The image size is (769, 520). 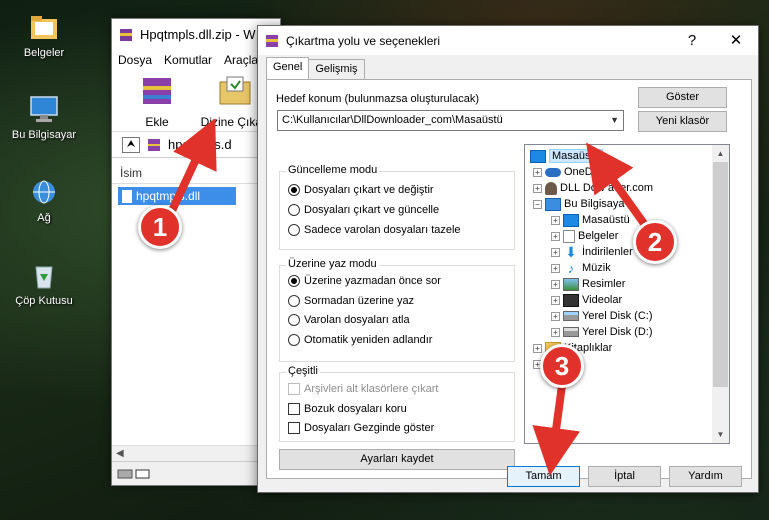 I want to click on step-badge-1: 1, so click(x=160, y=227).